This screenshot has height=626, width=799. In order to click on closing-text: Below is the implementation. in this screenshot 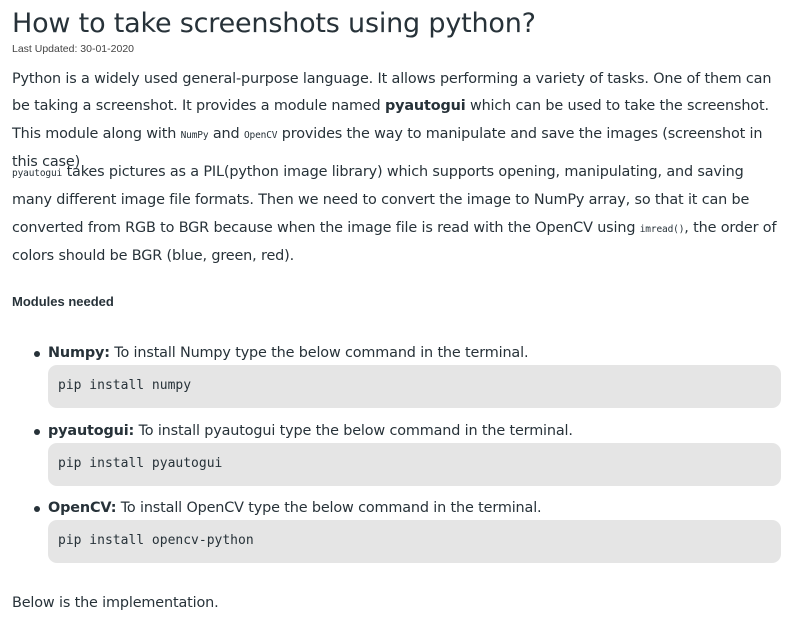, I will do `click(115, 603)`.